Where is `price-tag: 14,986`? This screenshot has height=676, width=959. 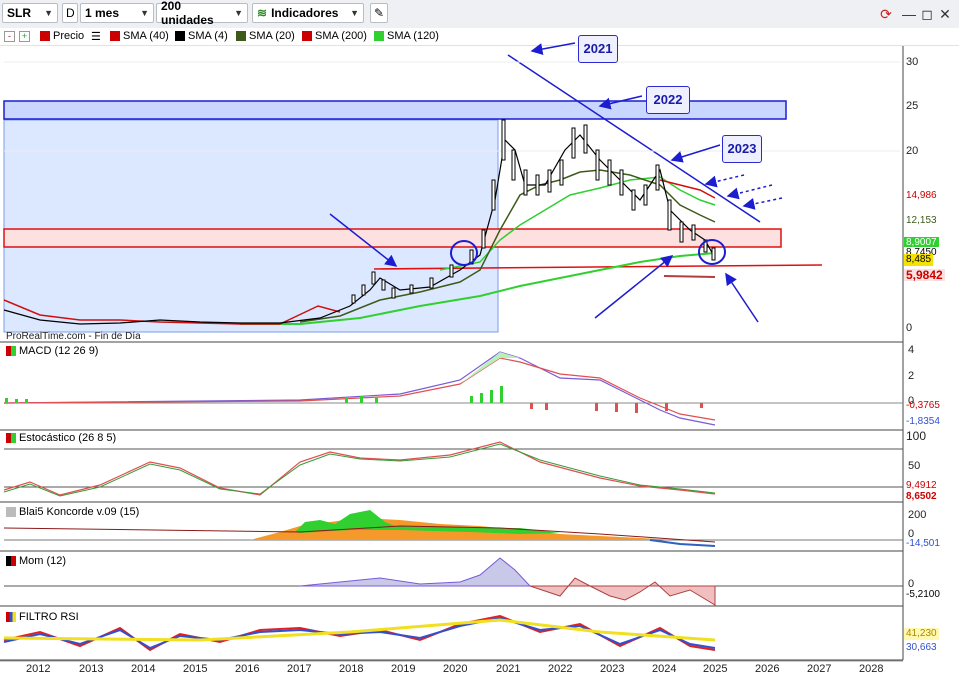
price-tag: 14,986 is located at coordinates (921, 196).